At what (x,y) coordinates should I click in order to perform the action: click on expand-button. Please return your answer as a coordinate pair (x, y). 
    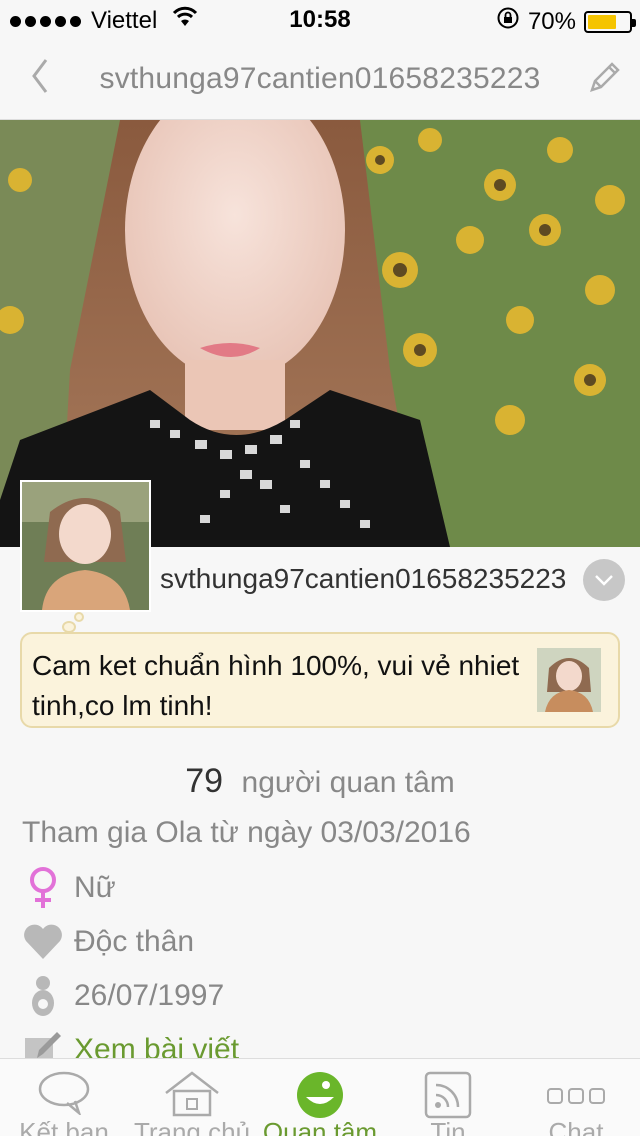
    Looking at the image, I should click on (604, 580).